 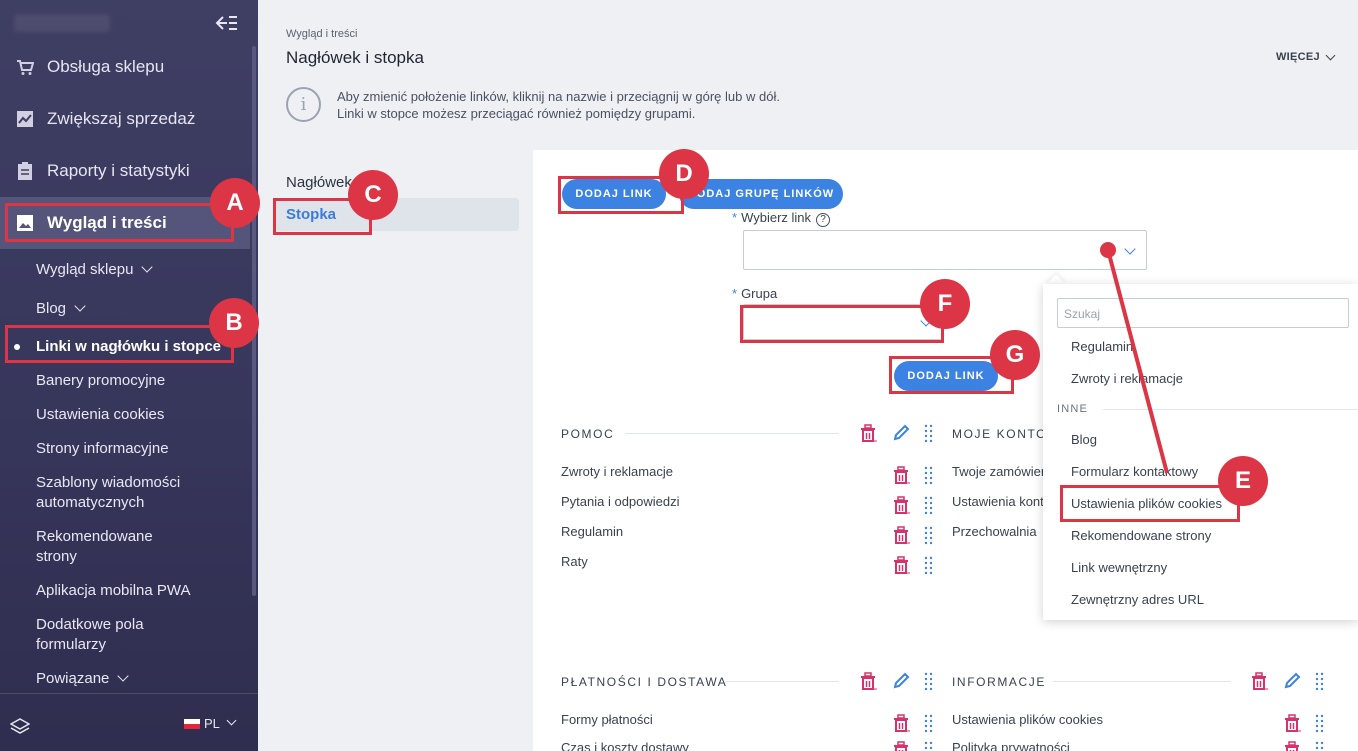 I want to click on tab-header: Nagłówek, so click(x=319, y=182).